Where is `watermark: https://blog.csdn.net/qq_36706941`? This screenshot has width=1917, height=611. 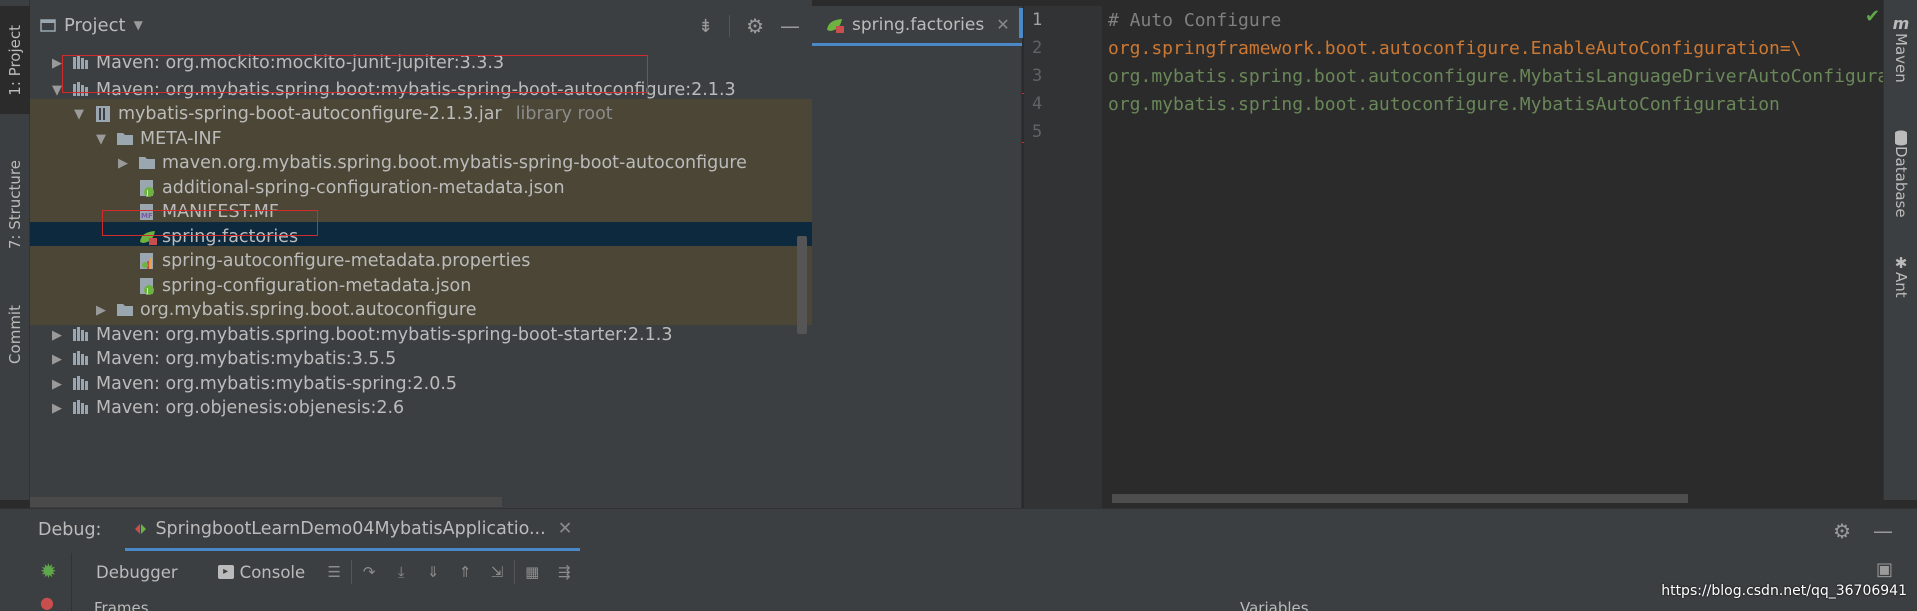
watermark: https://blog.csdn.net/qq_36706941 is located at coordinates (1784, 591).